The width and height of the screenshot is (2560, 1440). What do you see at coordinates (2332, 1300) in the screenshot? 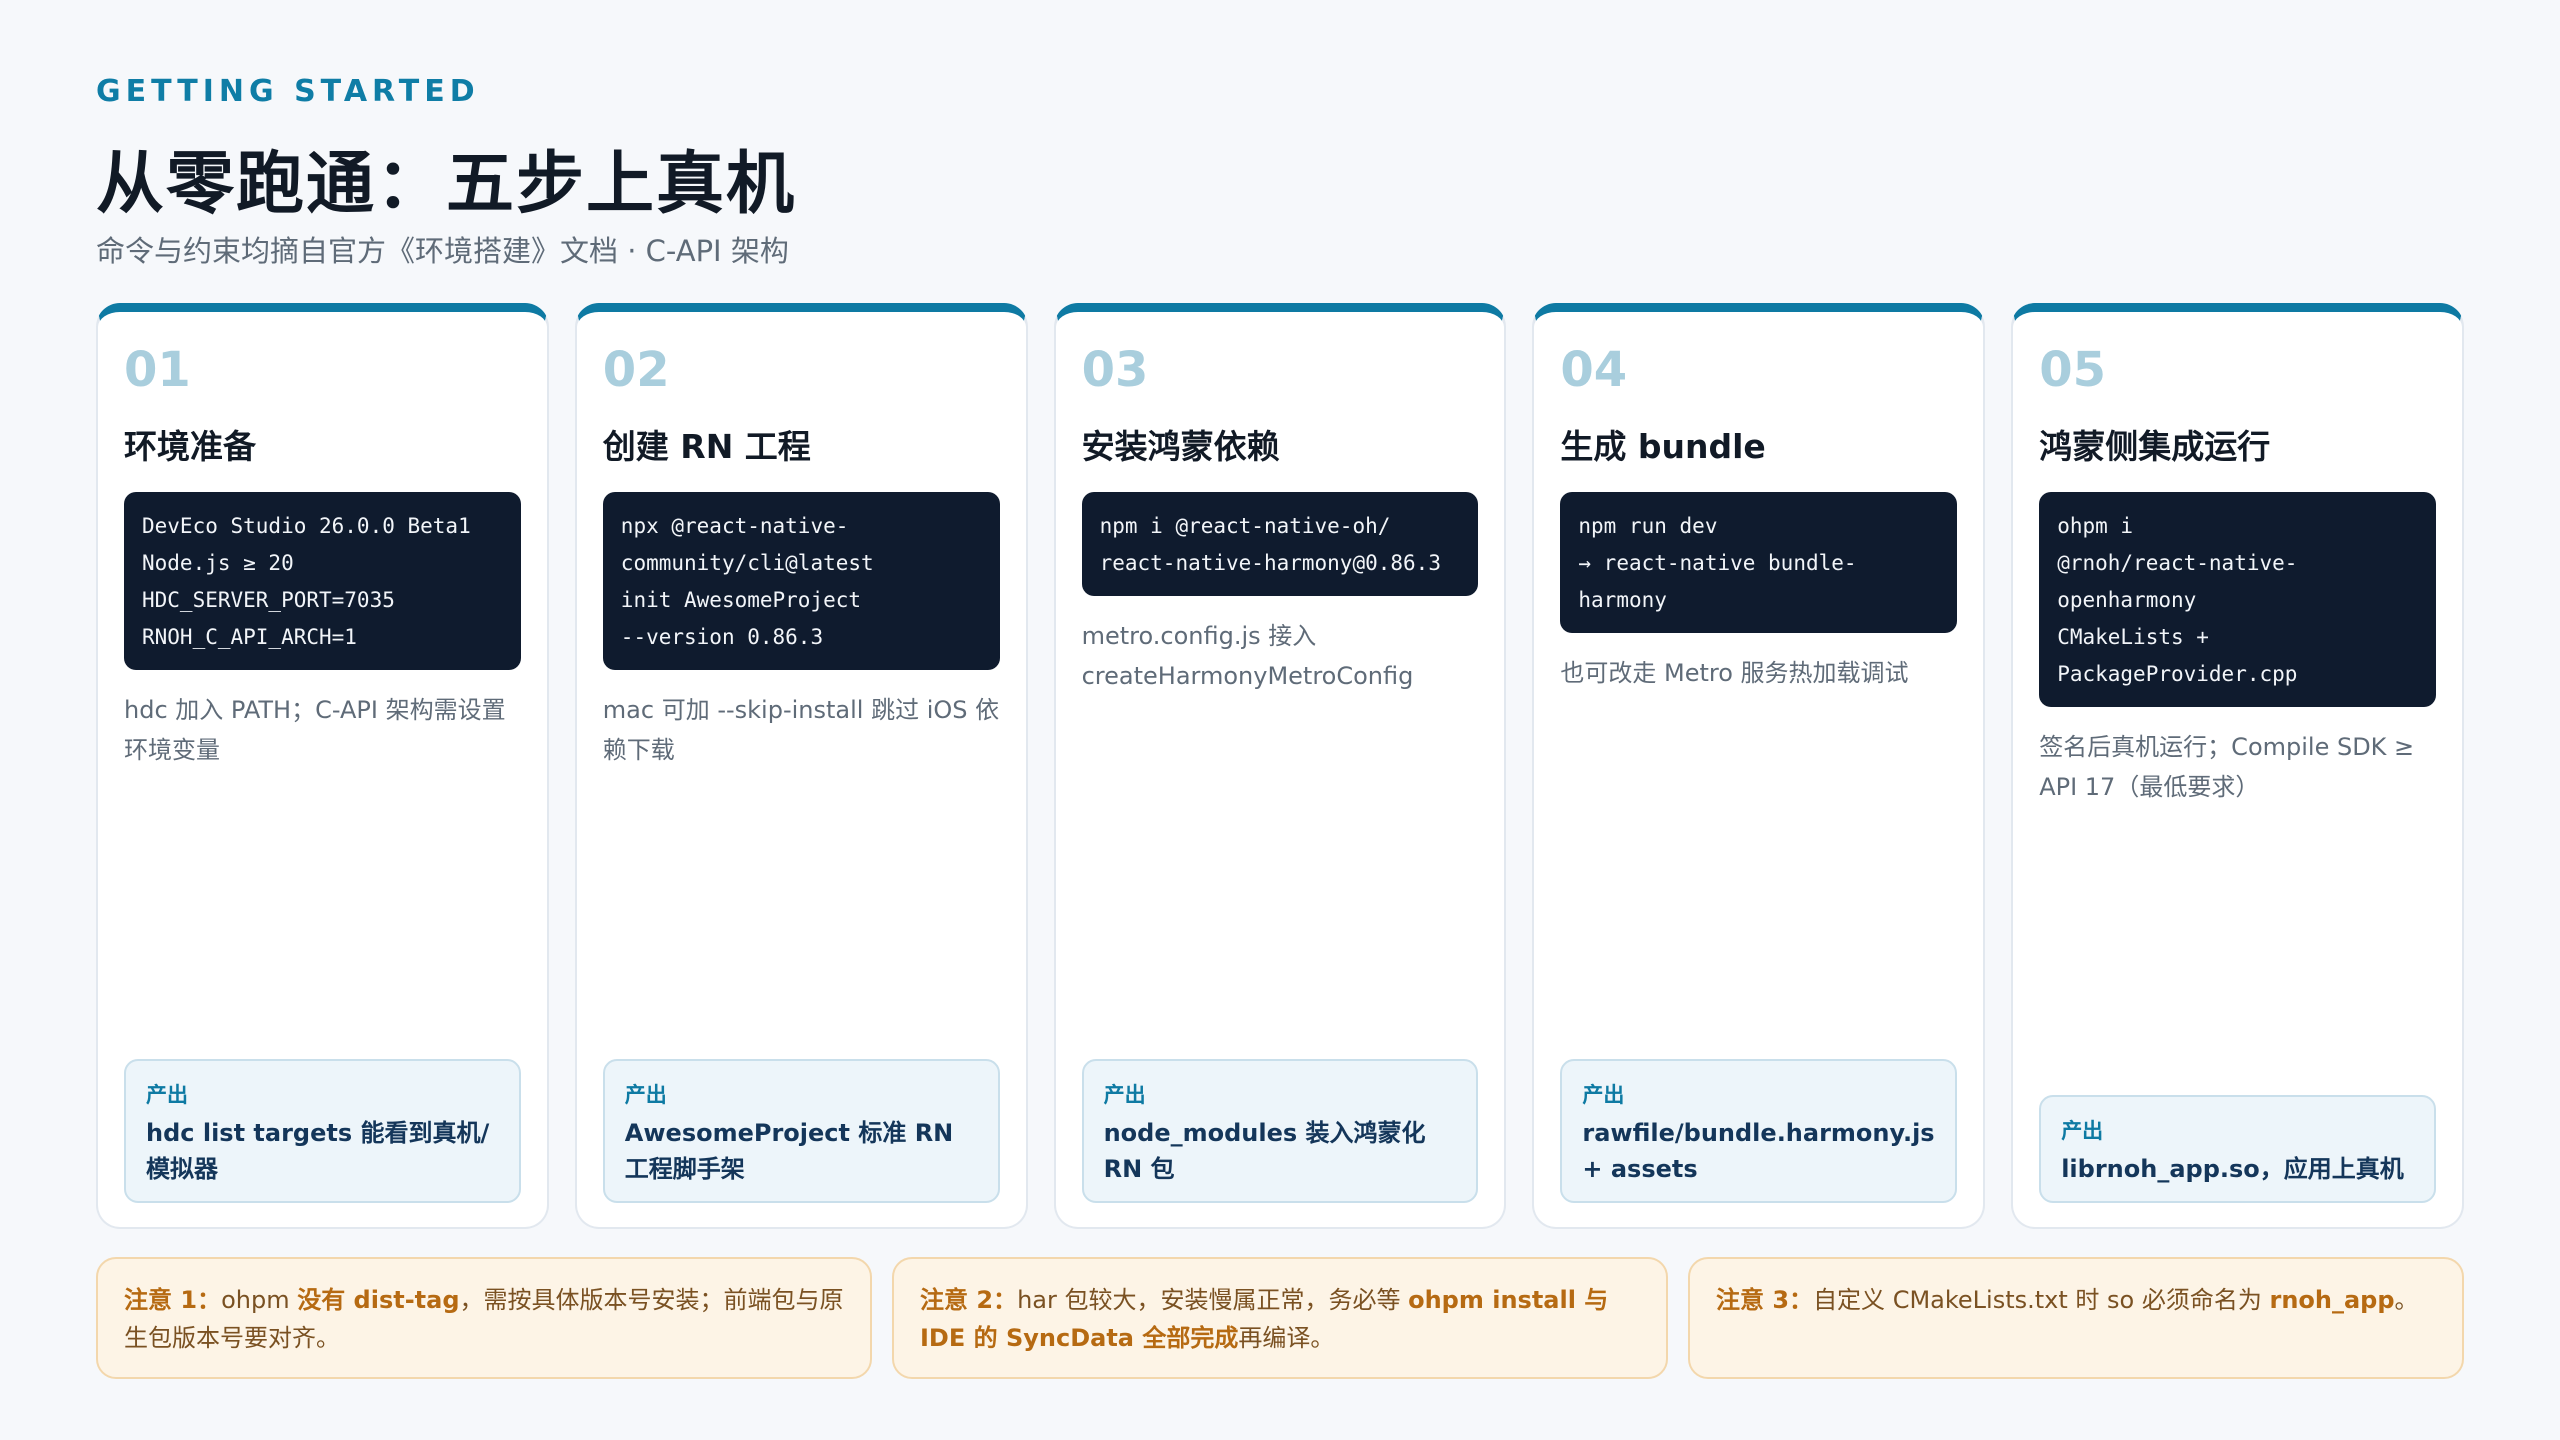
I see `warning-emphasis: rnoh_app` at bounding box center [2332, 1300].